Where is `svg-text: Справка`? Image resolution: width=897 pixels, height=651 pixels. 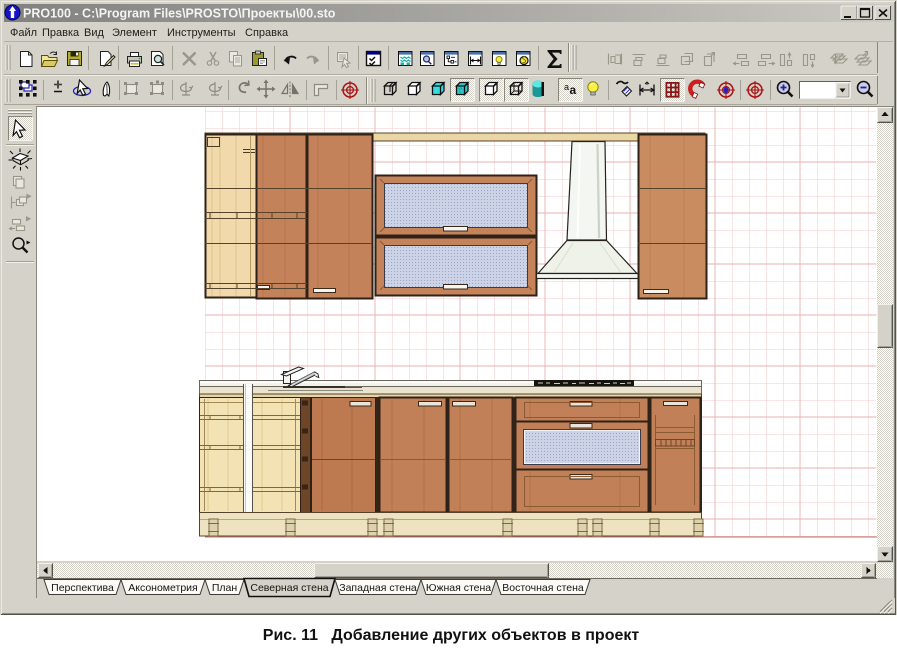
svg-text: Справка is located at coordinates (267, 33).